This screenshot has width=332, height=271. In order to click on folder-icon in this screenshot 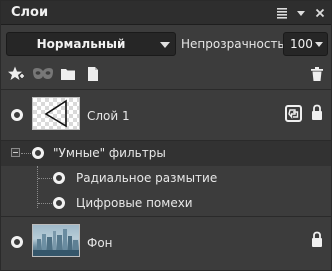, I will do `click(68, 74)`.